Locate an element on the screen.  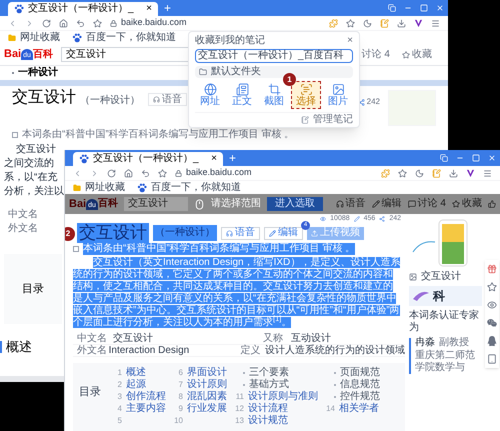
voice-button: 语音 is located at coordinates (167, 99).